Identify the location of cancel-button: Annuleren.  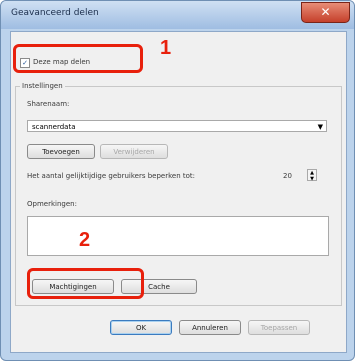
(210, 327).